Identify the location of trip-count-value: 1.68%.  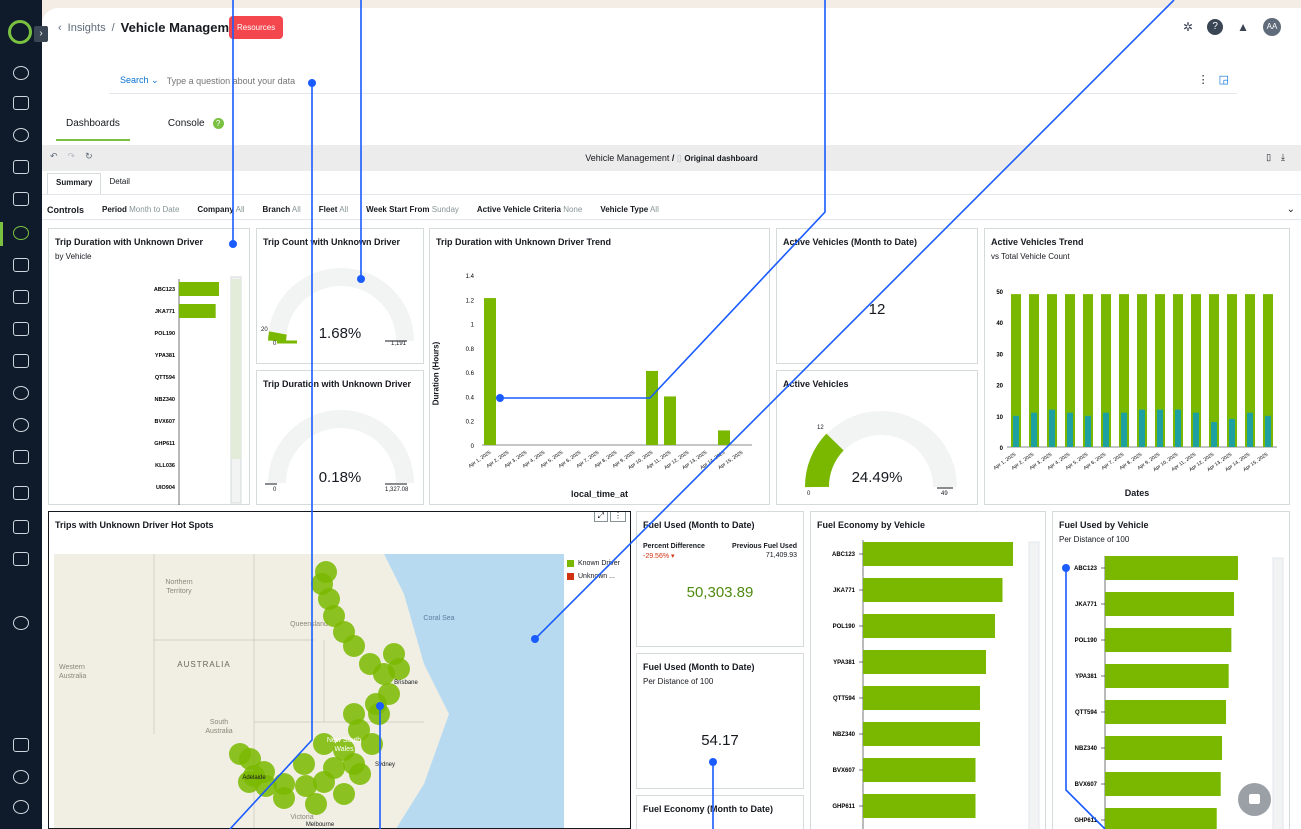
(340, 333).